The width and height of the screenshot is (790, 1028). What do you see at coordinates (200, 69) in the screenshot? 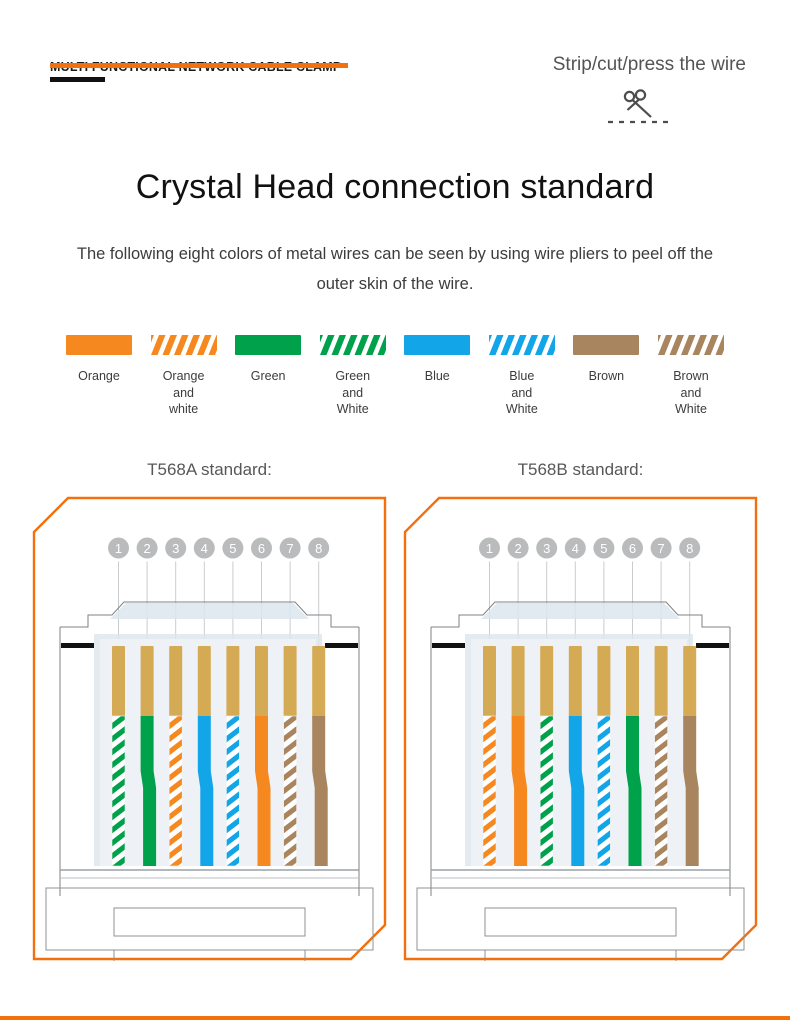
I see `brand-title-group: MULTI FUNCTIONAL NETWORK CABLE CLAMP` at bounding box center [200, 69].